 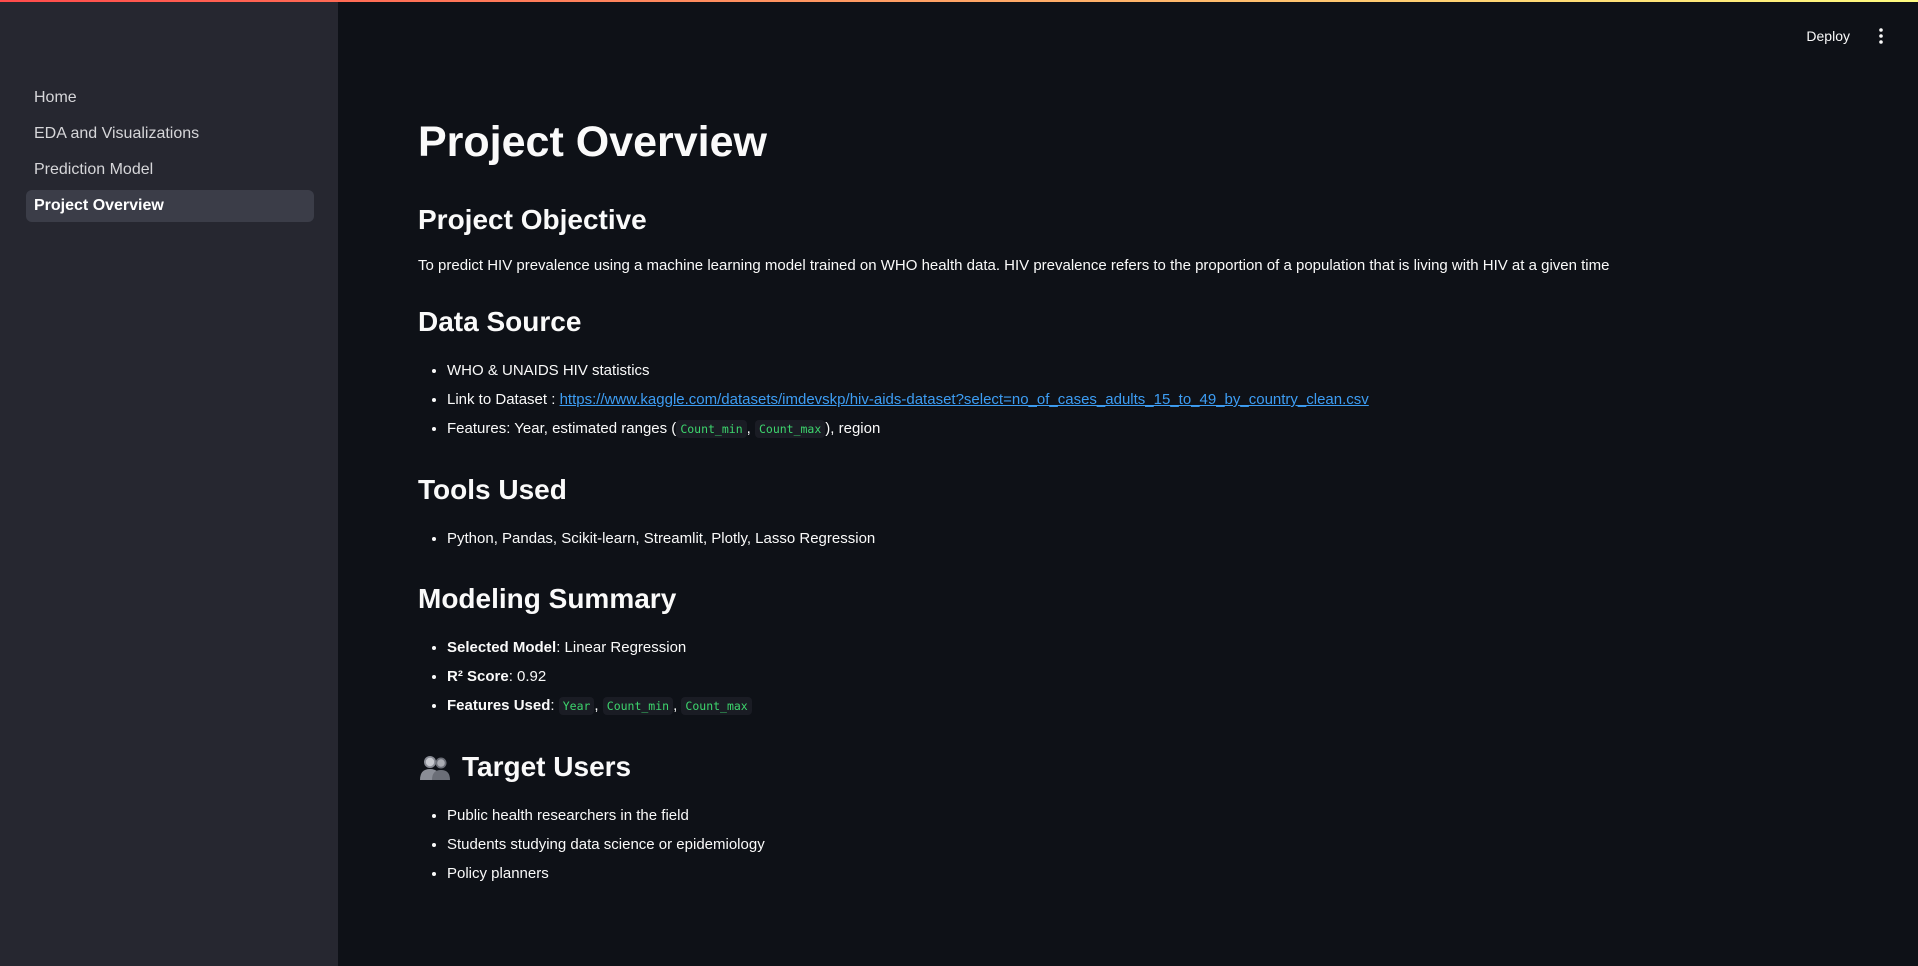 What do you see at coordinates (1142, 676) in the screenshot?
I see `list-item: R² Score: 0.92` at bounding box center [1142, 676].